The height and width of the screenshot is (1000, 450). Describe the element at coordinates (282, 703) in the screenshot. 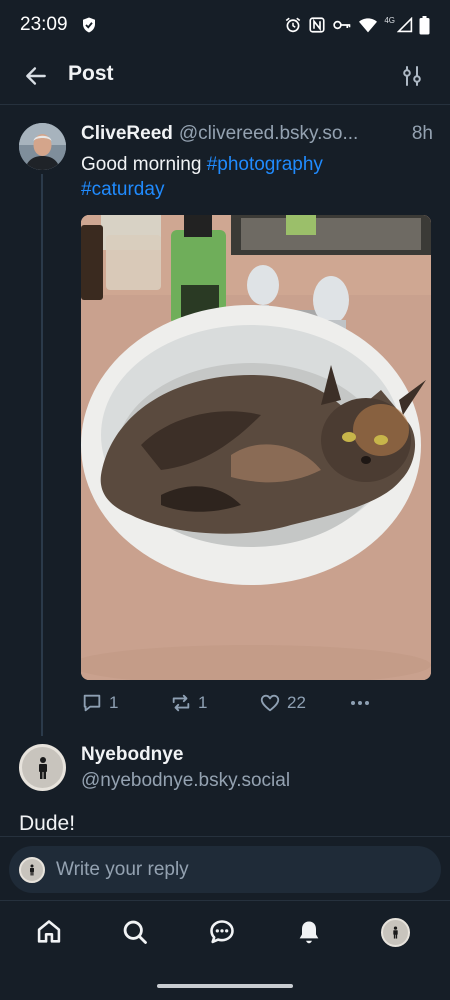

I see `like-button: 22` at that location.